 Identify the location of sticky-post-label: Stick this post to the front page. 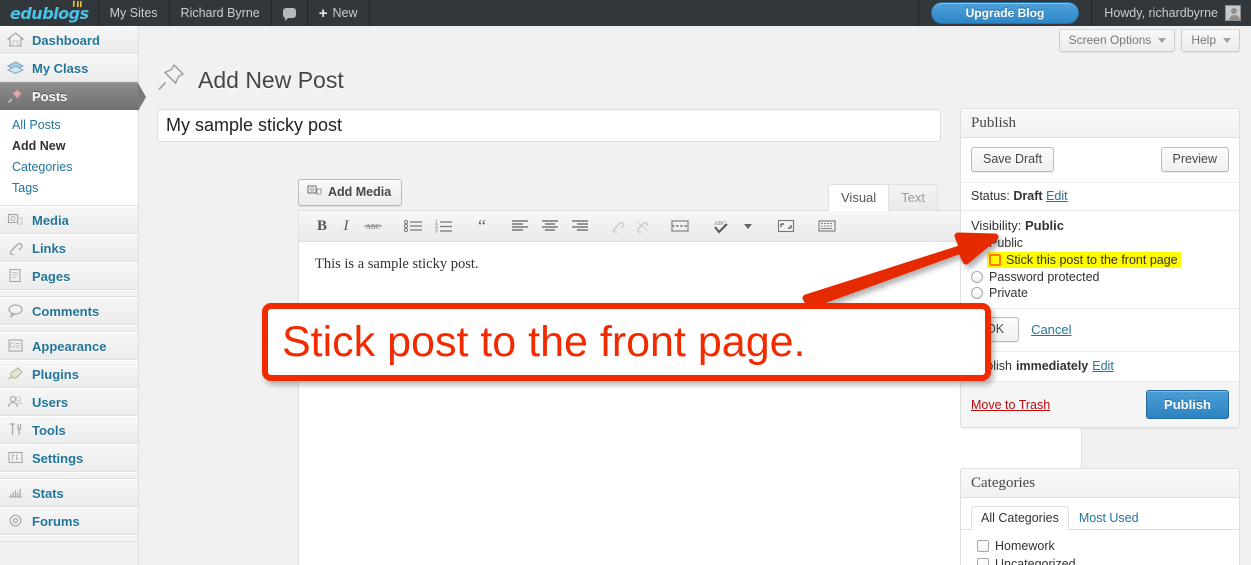
(1092, 260).